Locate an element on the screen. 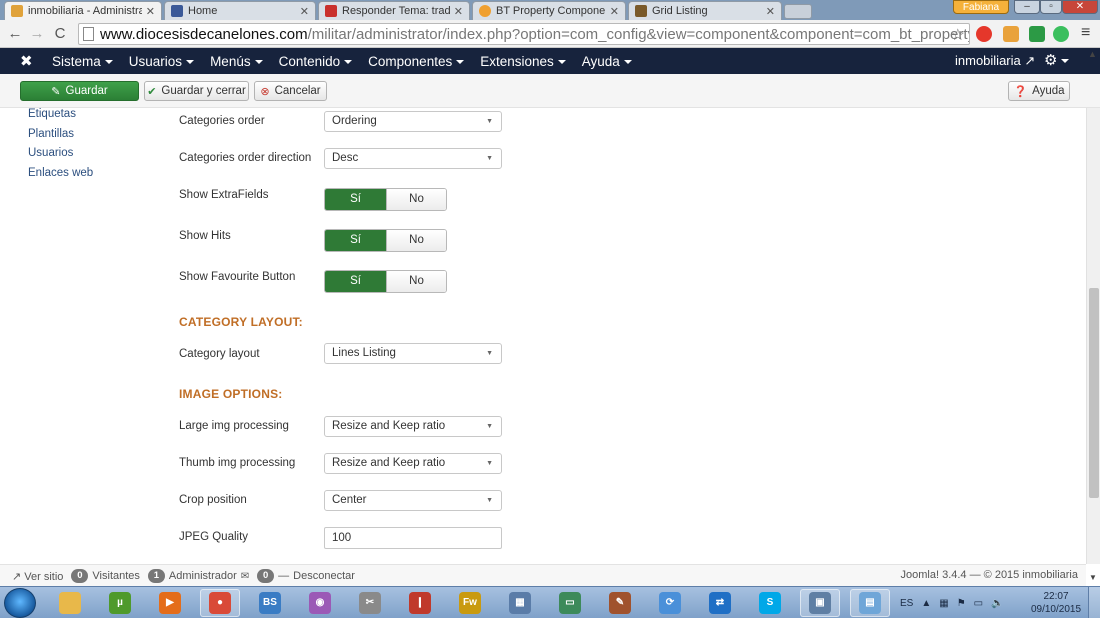 This screenshot has height=618, width=1100. windows-start-icon is located at coordinates (20, 603).